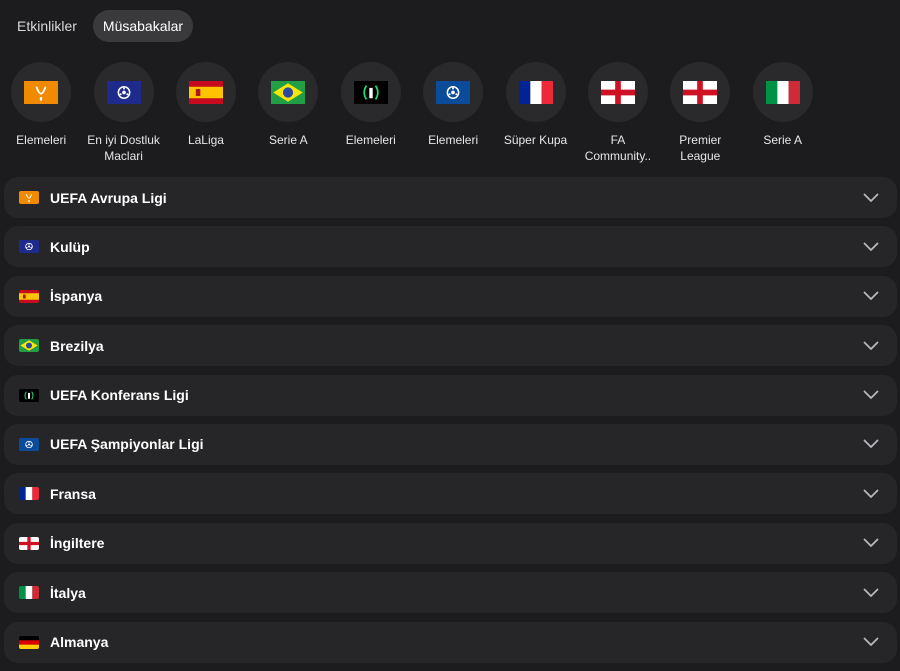  What do you see at coordinates (450, 296) in the screenshot?
I see `category-row: İspanya` at bounding box center [450, 296].